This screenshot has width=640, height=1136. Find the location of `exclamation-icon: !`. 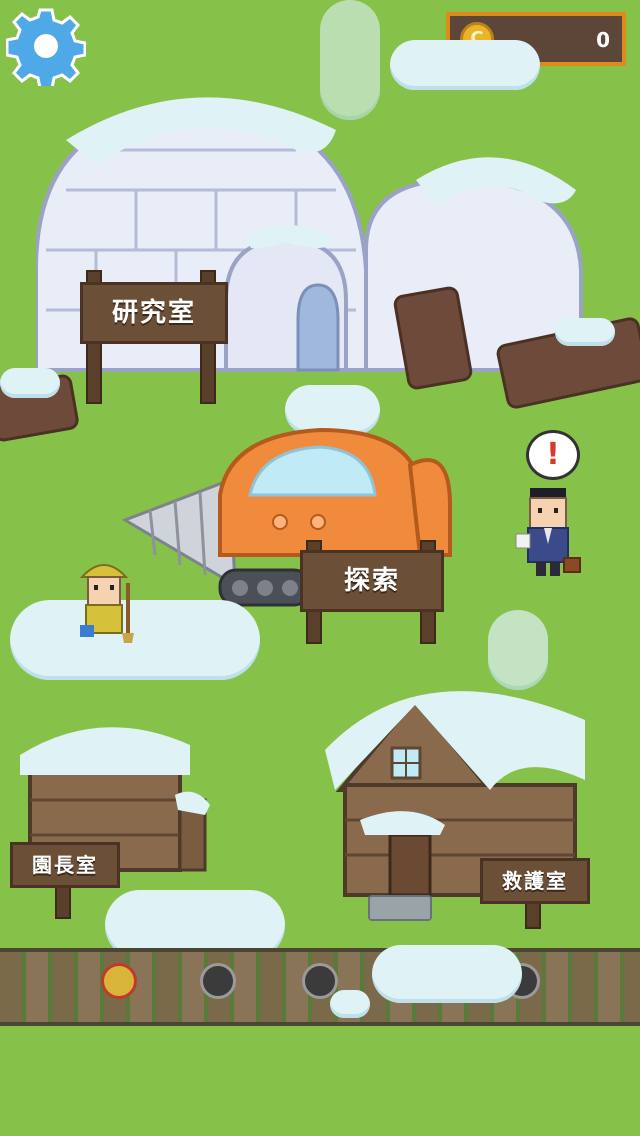

exclamation-icon: ! is located at coordinates (553, 454).